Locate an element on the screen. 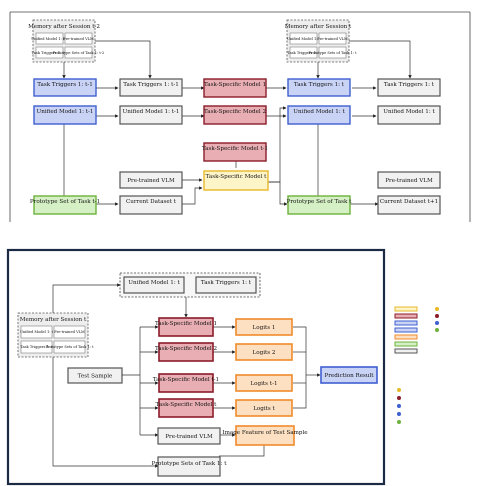 The height and width of the screenshot is (486, 480). col4-task-triggers-label: Task Triggers 1: t is located at coordinates (319, 85).